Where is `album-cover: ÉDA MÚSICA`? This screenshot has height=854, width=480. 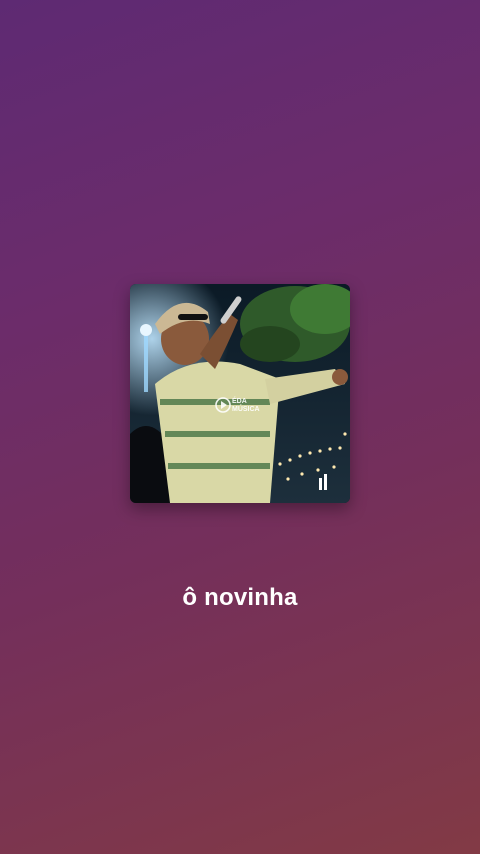 album-cover: ÉDA MÚSICA is located at coordinates (240, 393).